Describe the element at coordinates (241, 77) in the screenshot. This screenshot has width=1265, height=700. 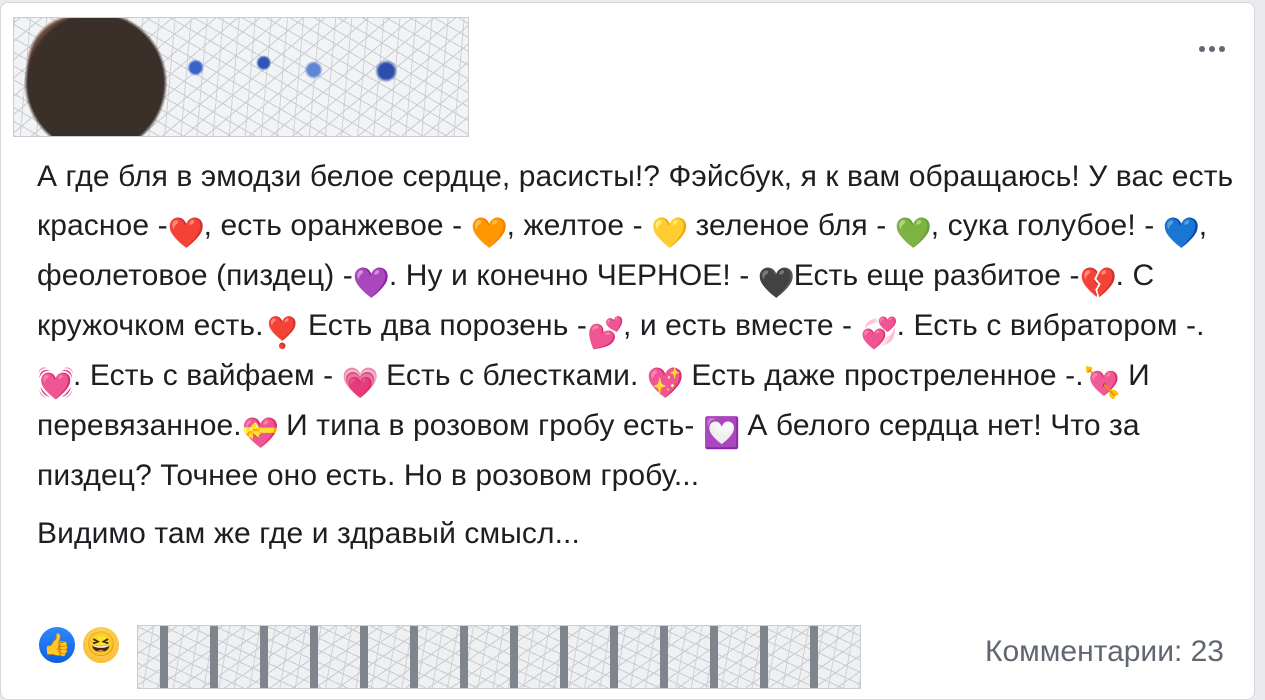
I see `author-pixelated-header` at that location.